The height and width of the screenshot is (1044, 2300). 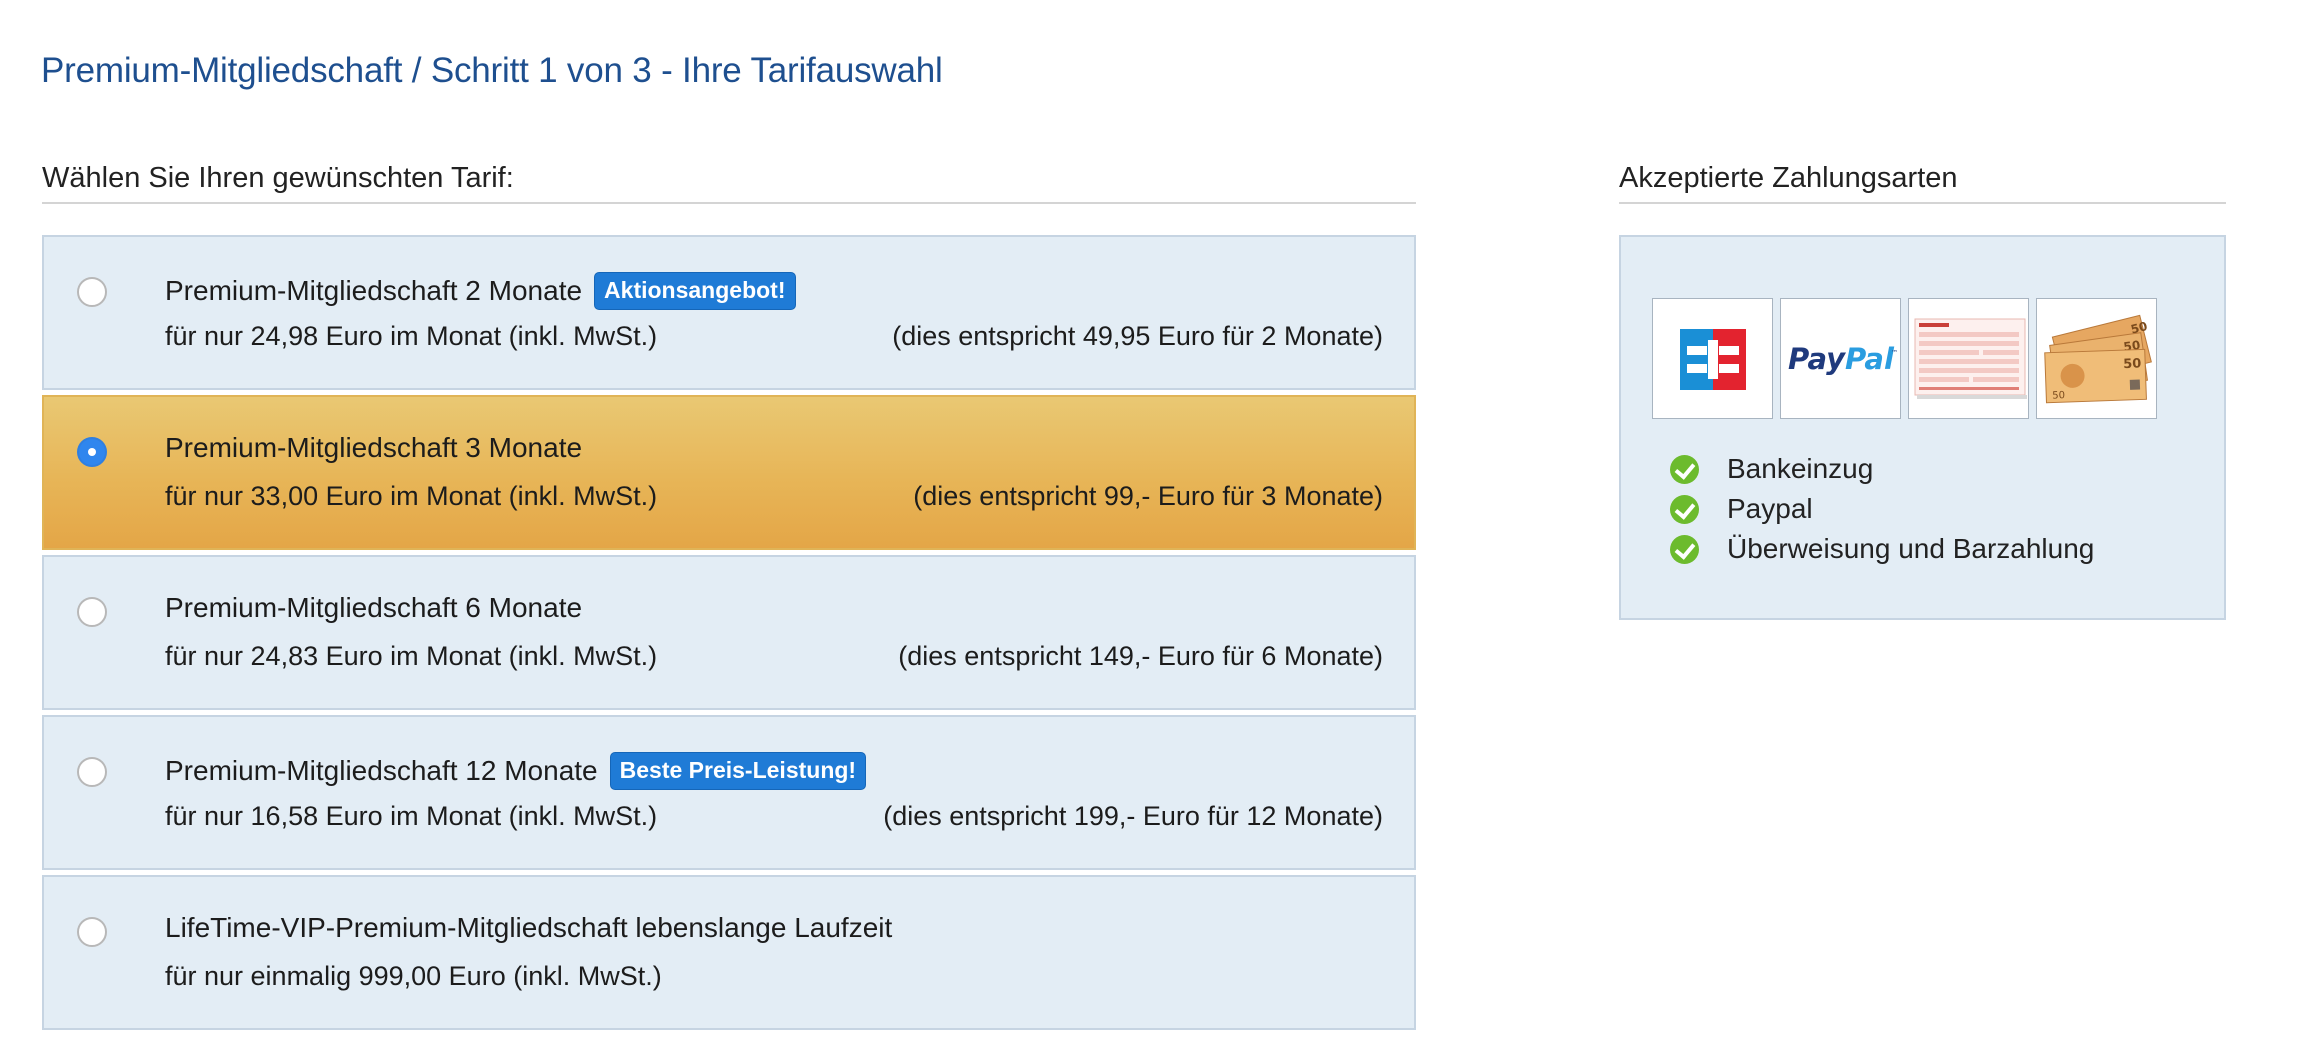 What do you see at coordinates (92, 772) in the screenshot?
I see `tariff-radio-12-monate` at bounding box center [92, 772].